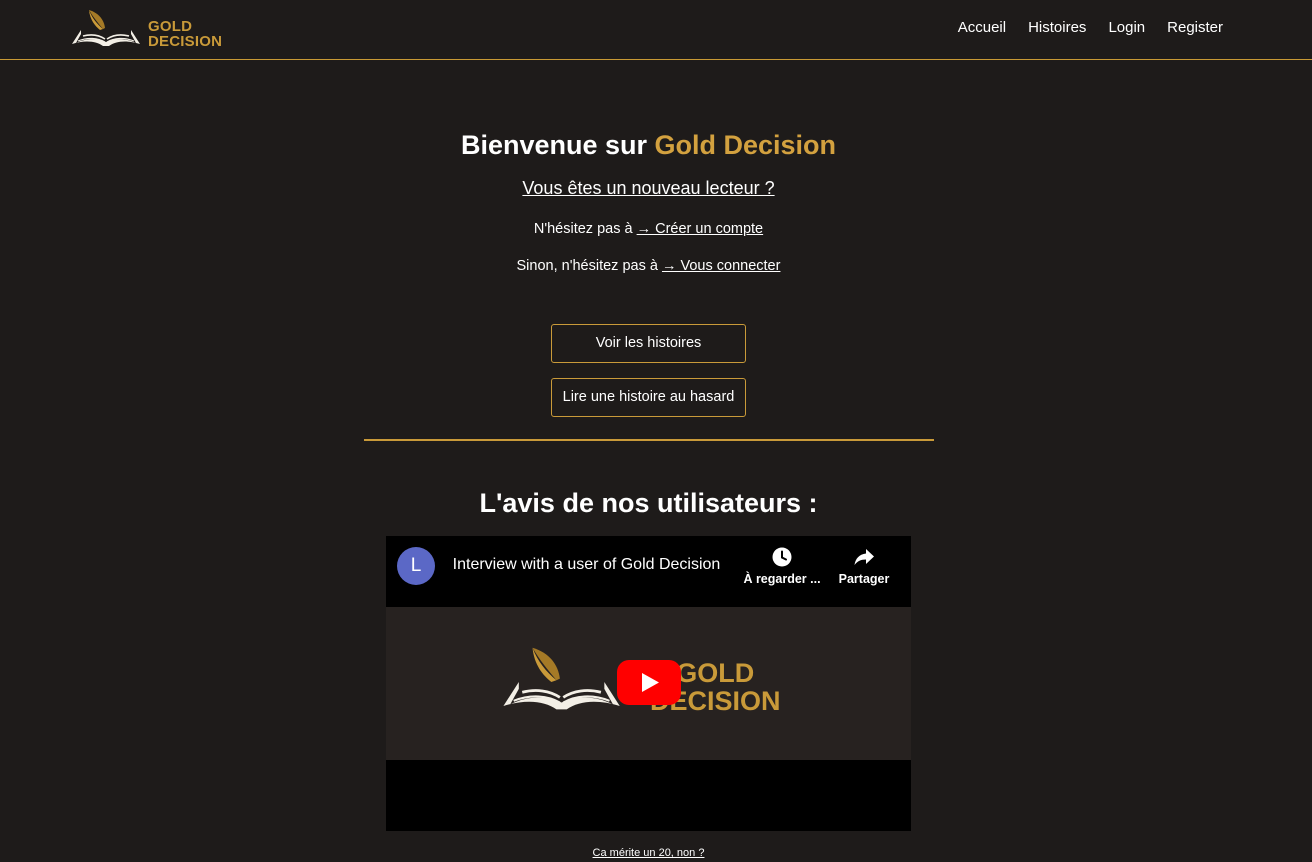 This screenshot has height=862, width=1312. Describe the element at coordinates (106, 28) in the screenshot. I see `book-quill-icon` at that location.